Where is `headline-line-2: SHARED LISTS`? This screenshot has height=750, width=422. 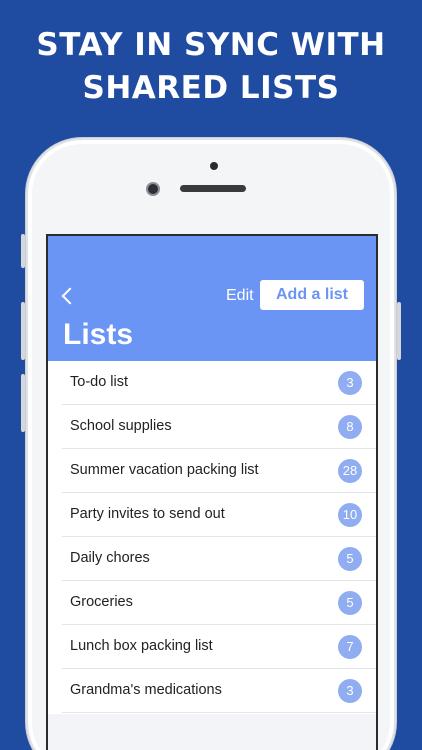 headline-line-2: SHARED LISTS is located at coordinates (211, 88).